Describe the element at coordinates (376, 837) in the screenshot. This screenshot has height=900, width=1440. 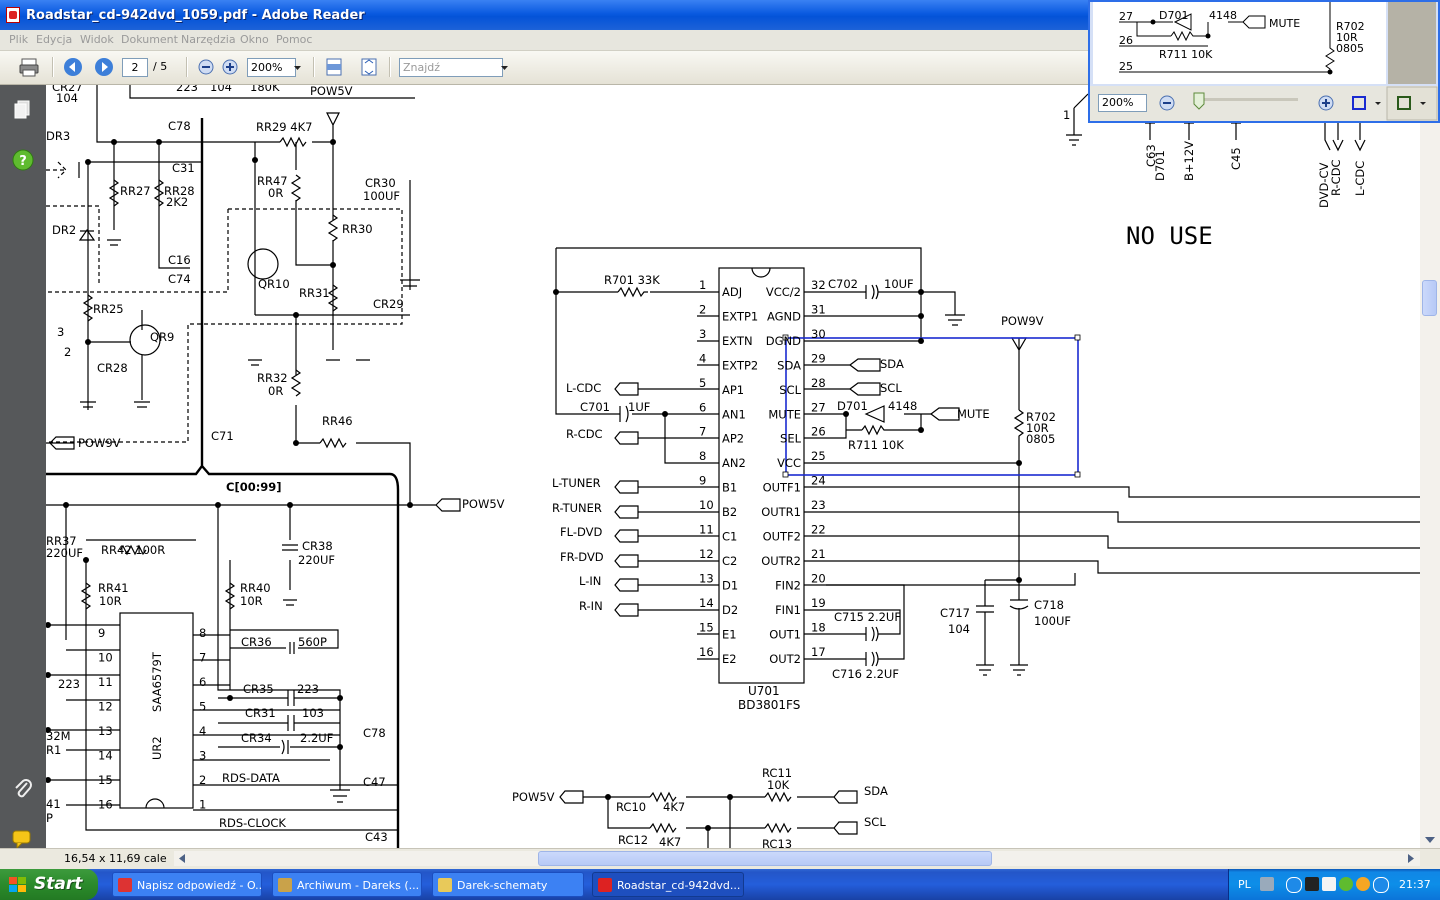
I see `label-c43: C43` at that location.